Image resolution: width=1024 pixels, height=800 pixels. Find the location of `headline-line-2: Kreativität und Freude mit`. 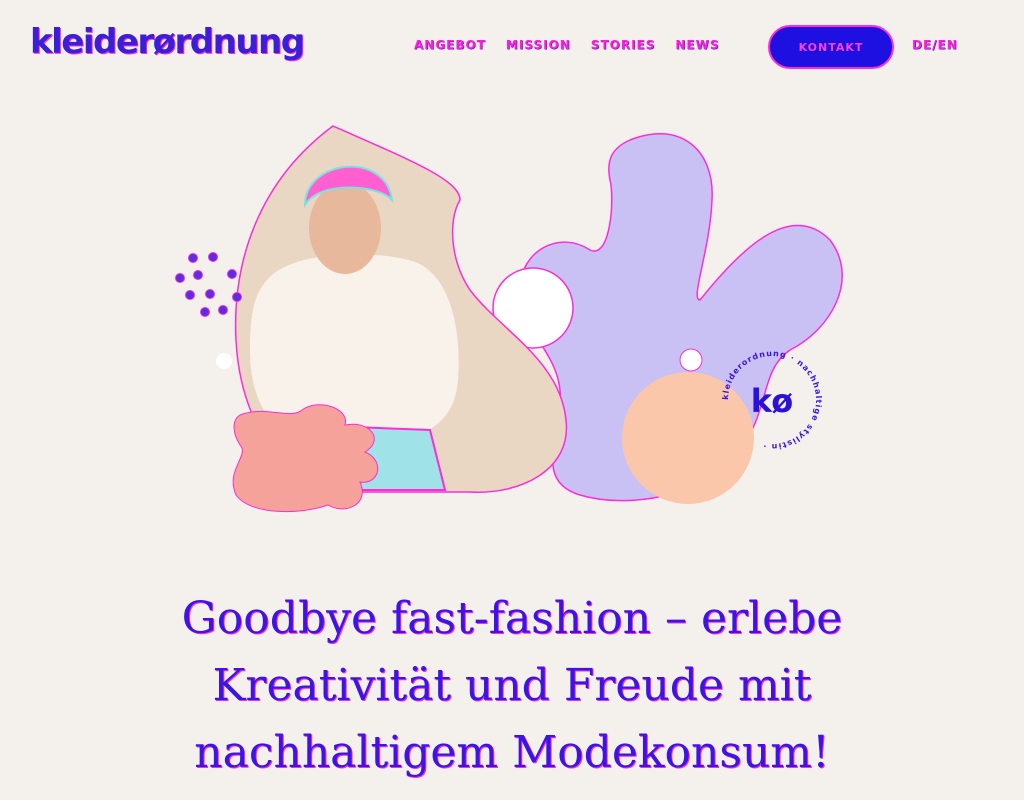

headline-line-2: Kreativität und Freude mit is located at coordinates (512, 685).